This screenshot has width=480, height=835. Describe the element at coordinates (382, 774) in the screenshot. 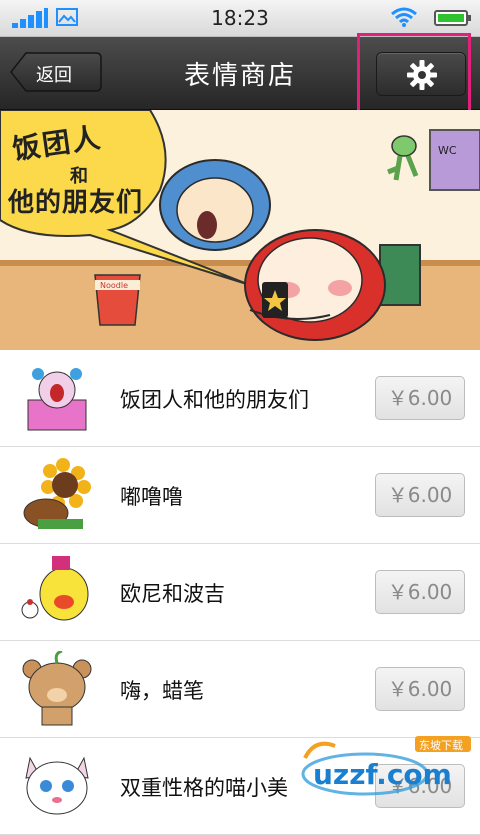

I see `watermark-text: uzzf.com` at that location.